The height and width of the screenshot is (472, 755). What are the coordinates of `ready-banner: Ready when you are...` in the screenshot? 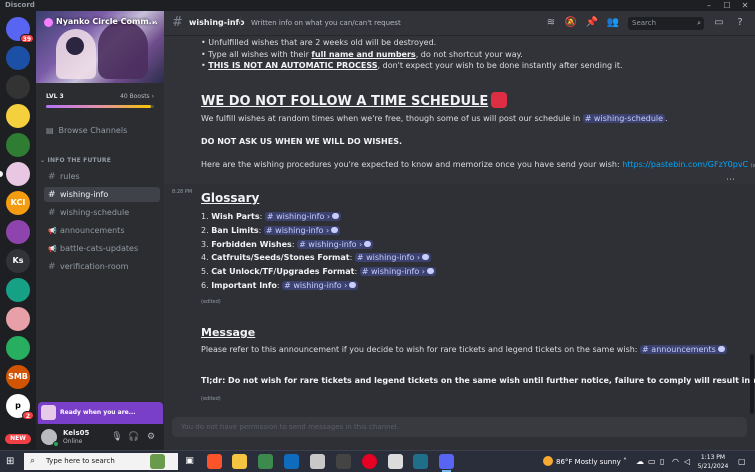 It's located at (100, 413).